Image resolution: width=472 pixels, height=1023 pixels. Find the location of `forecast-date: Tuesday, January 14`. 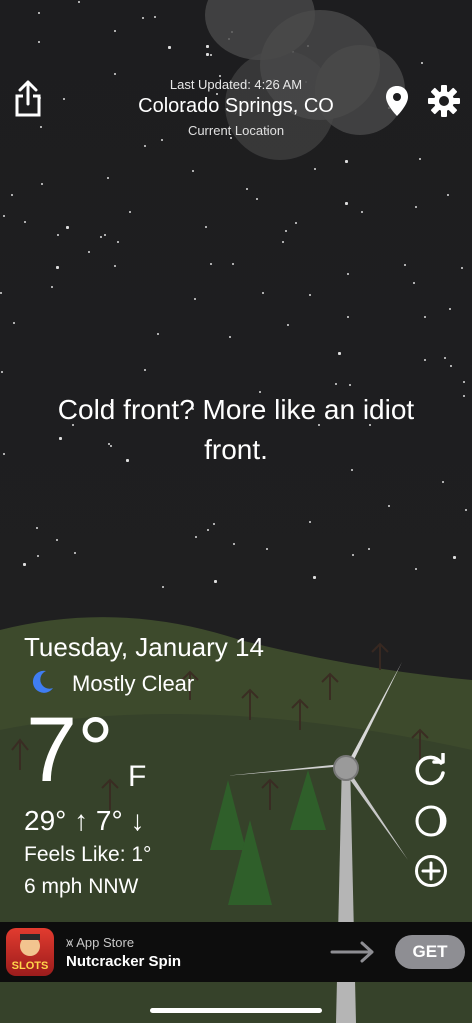

forecast-date: Tuesday, January 14 is located at coordinates (144, 647).